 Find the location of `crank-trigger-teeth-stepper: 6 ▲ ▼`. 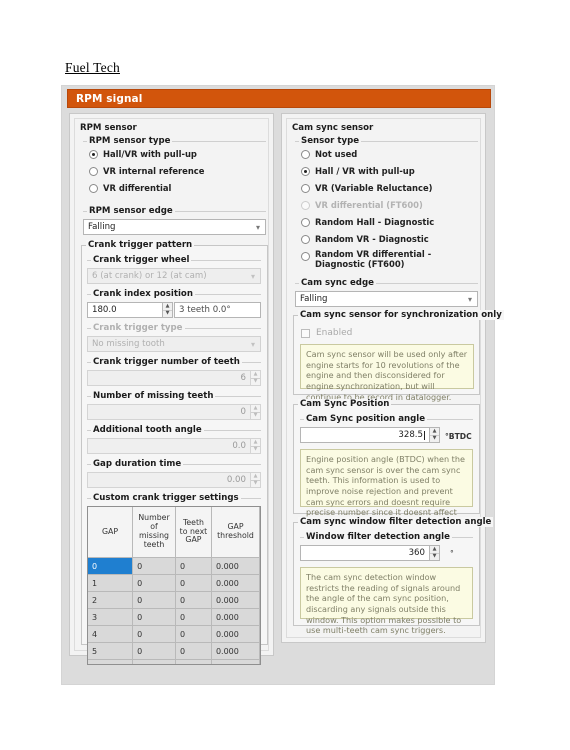

crank-trigger-teeth-stepper: 6 ▲ ▼ is located at coordinates (174, 378).